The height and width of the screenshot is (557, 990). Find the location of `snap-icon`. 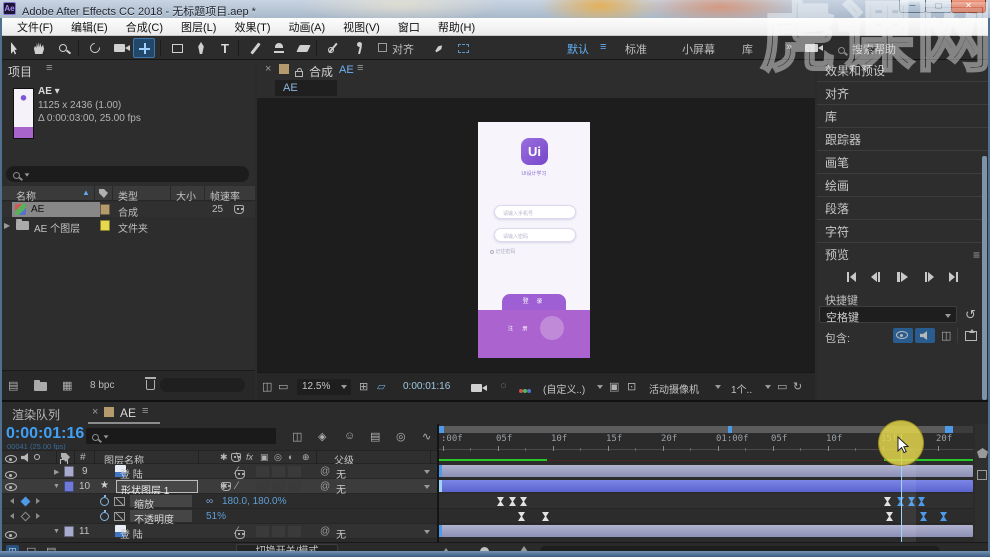

snap-icon is located at coordinates (439, 48).